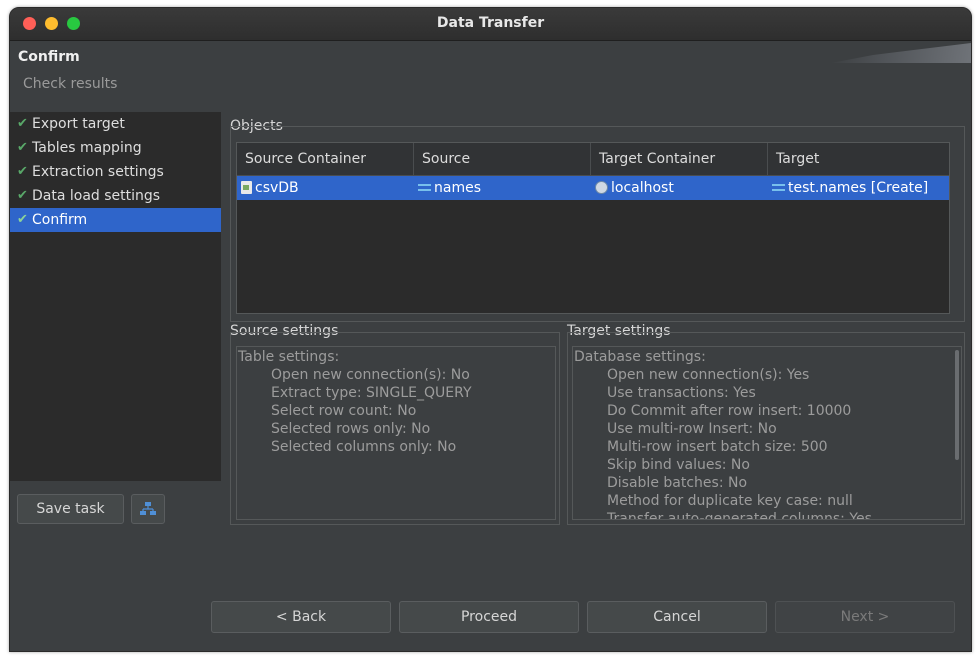 Image resolution: width=980 pixels, height=659 pixels. Describe the element at coordinates (98, 172) in the screenshot. I see `nav-item-label: Extraction settings` at that location.